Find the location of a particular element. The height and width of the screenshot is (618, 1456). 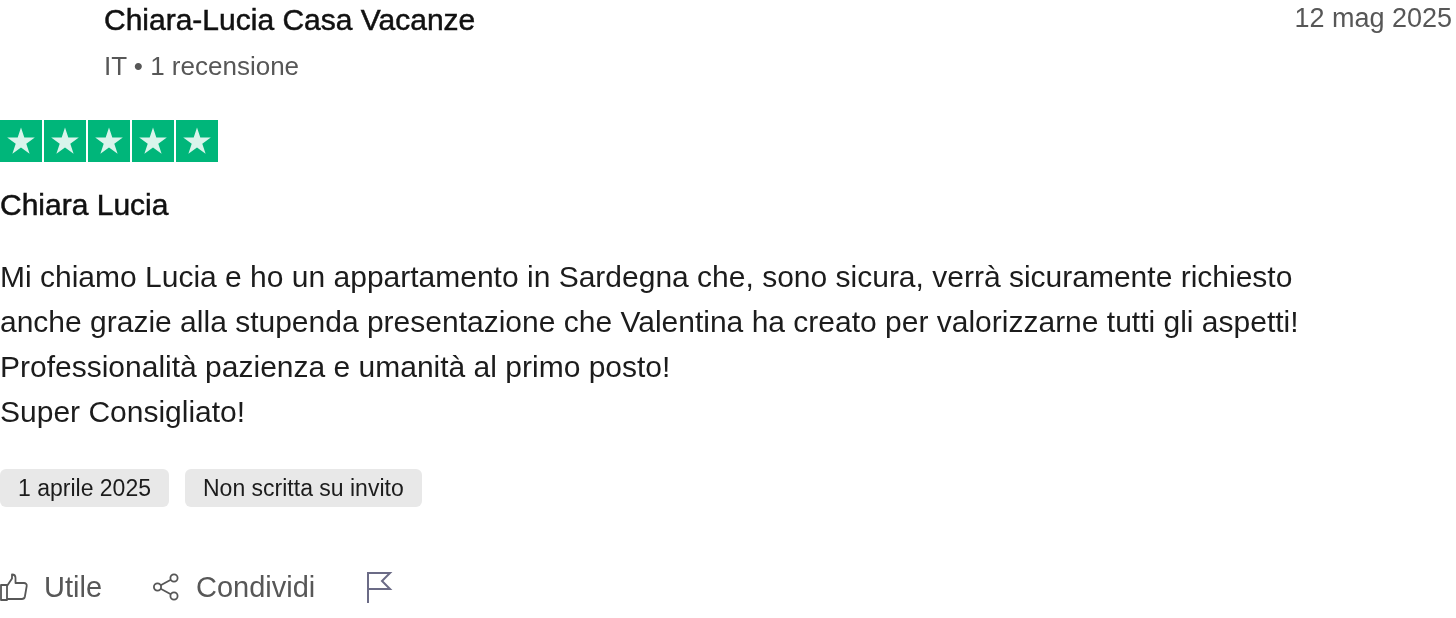

flag-icon is located at coordinates (379, 587).